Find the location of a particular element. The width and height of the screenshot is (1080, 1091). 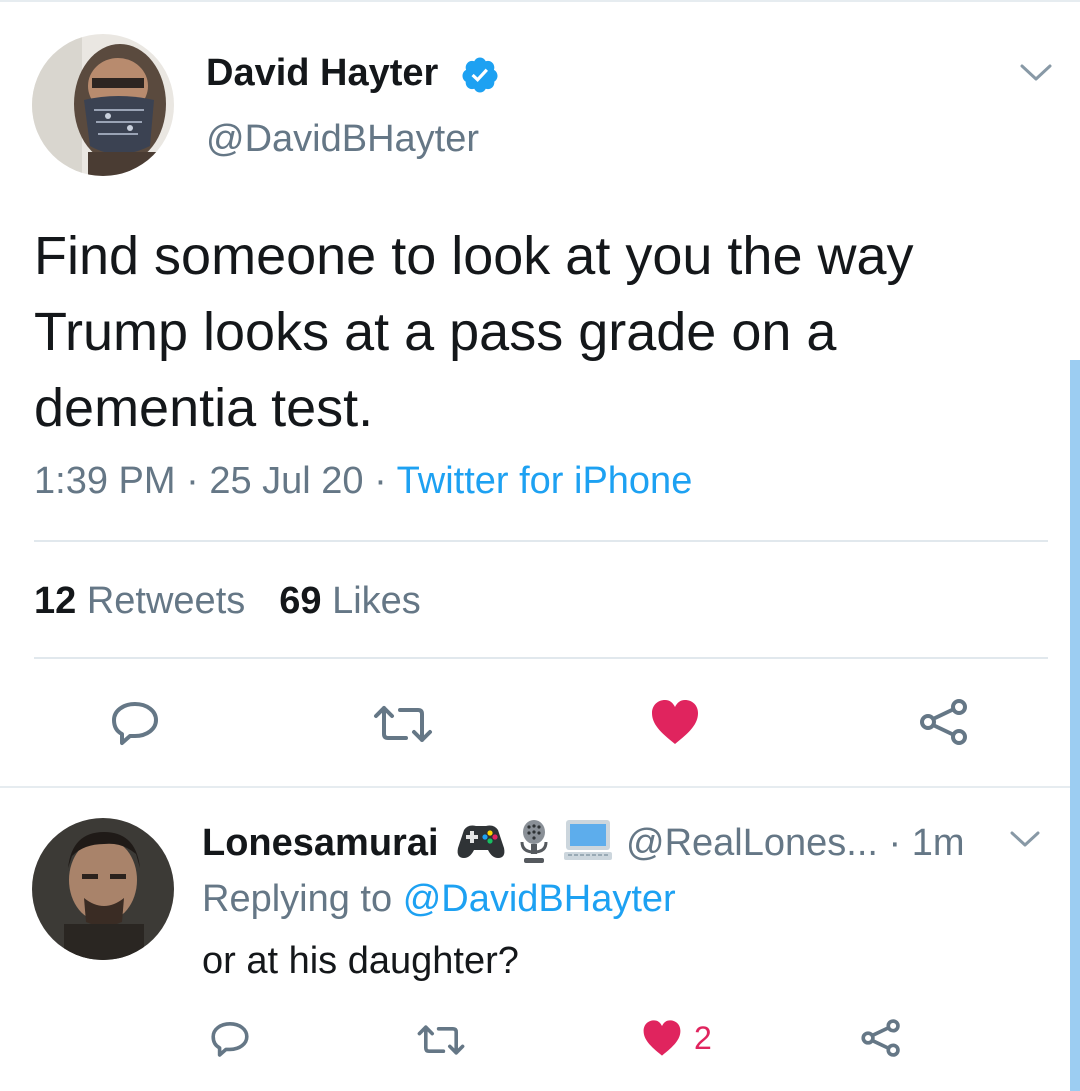

verified-badge-icon is located at coordinates (480, 75).